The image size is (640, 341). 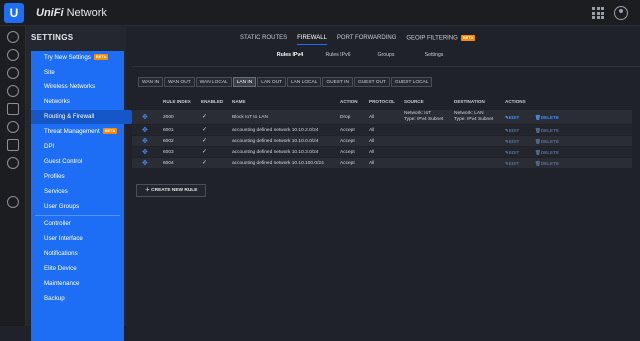 What do you see at coordinates (177, 101) in the screenshot?
I see `col-rule-index: RULE INDEX` at bounding box center [177, 101].